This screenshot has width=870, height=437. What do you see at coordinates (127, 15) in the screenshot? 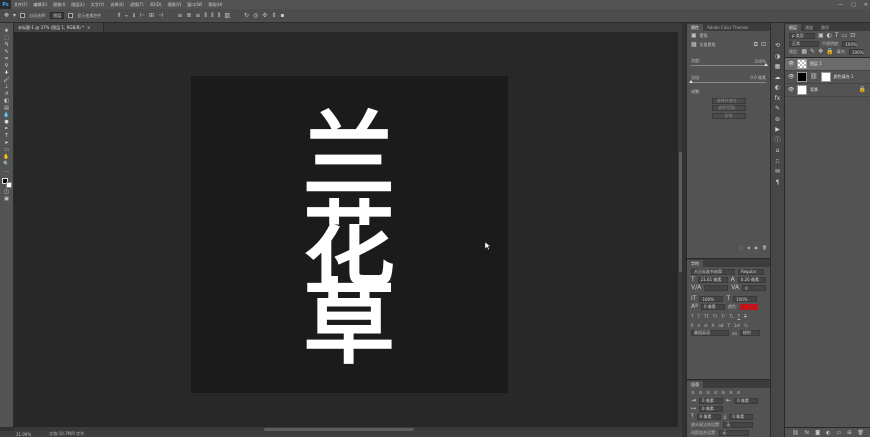
I see `align-middle-icon: ⫟` at bounding box center [127, 15].